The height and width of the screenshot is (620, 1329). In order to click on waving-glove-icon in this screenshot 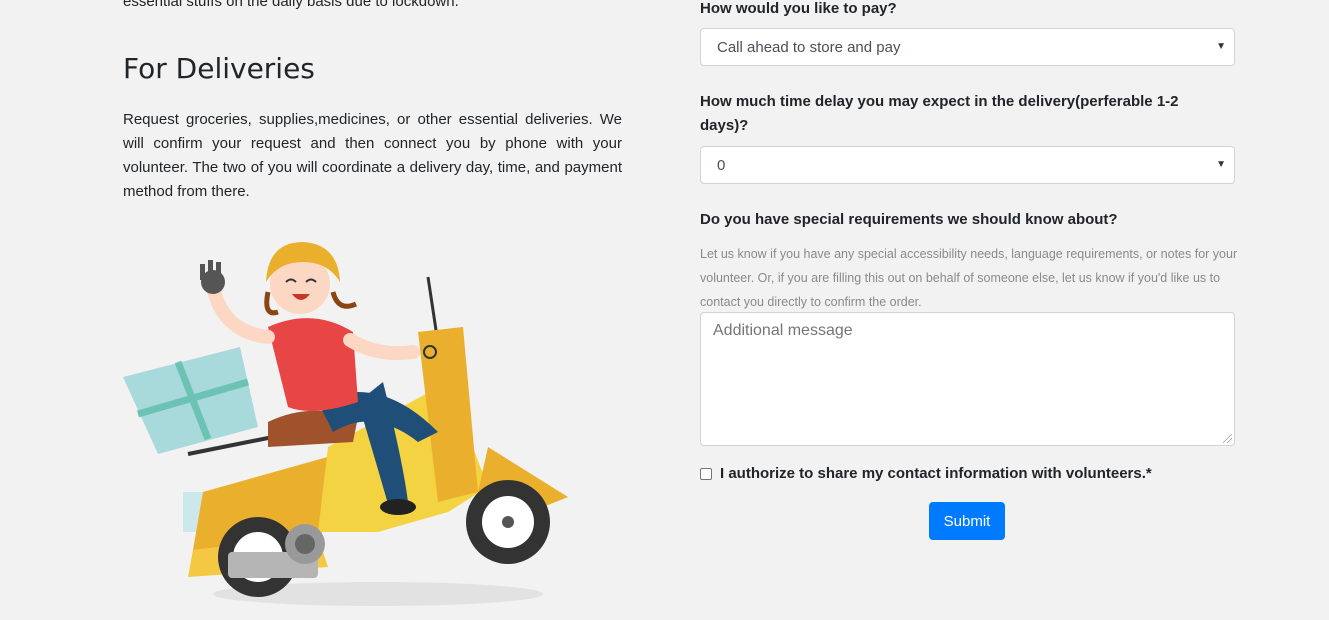, I will do `click(212, 277)`.